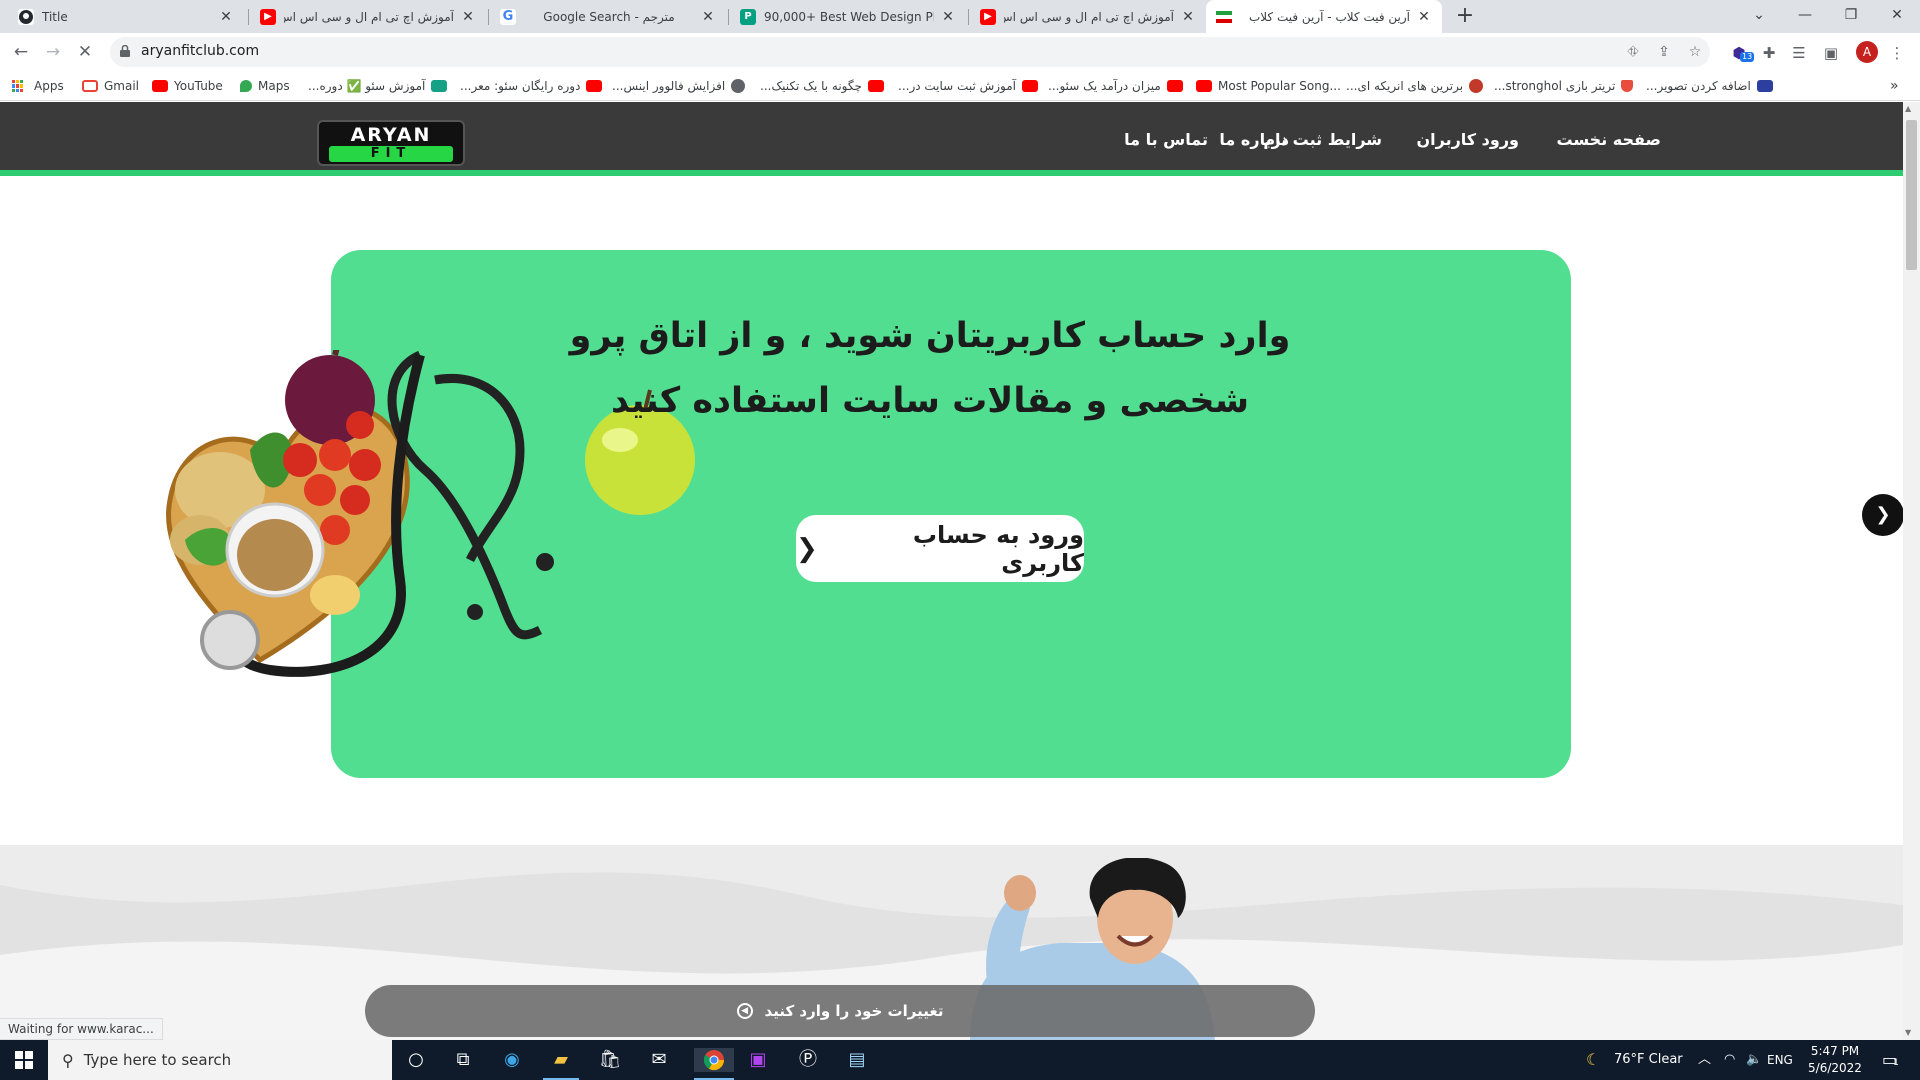 This screenshot has height=1080, width=1920. Describe the element at coordinates (1883, 515) in the screenshot. I see `slider-next-button: ❯` at that location.